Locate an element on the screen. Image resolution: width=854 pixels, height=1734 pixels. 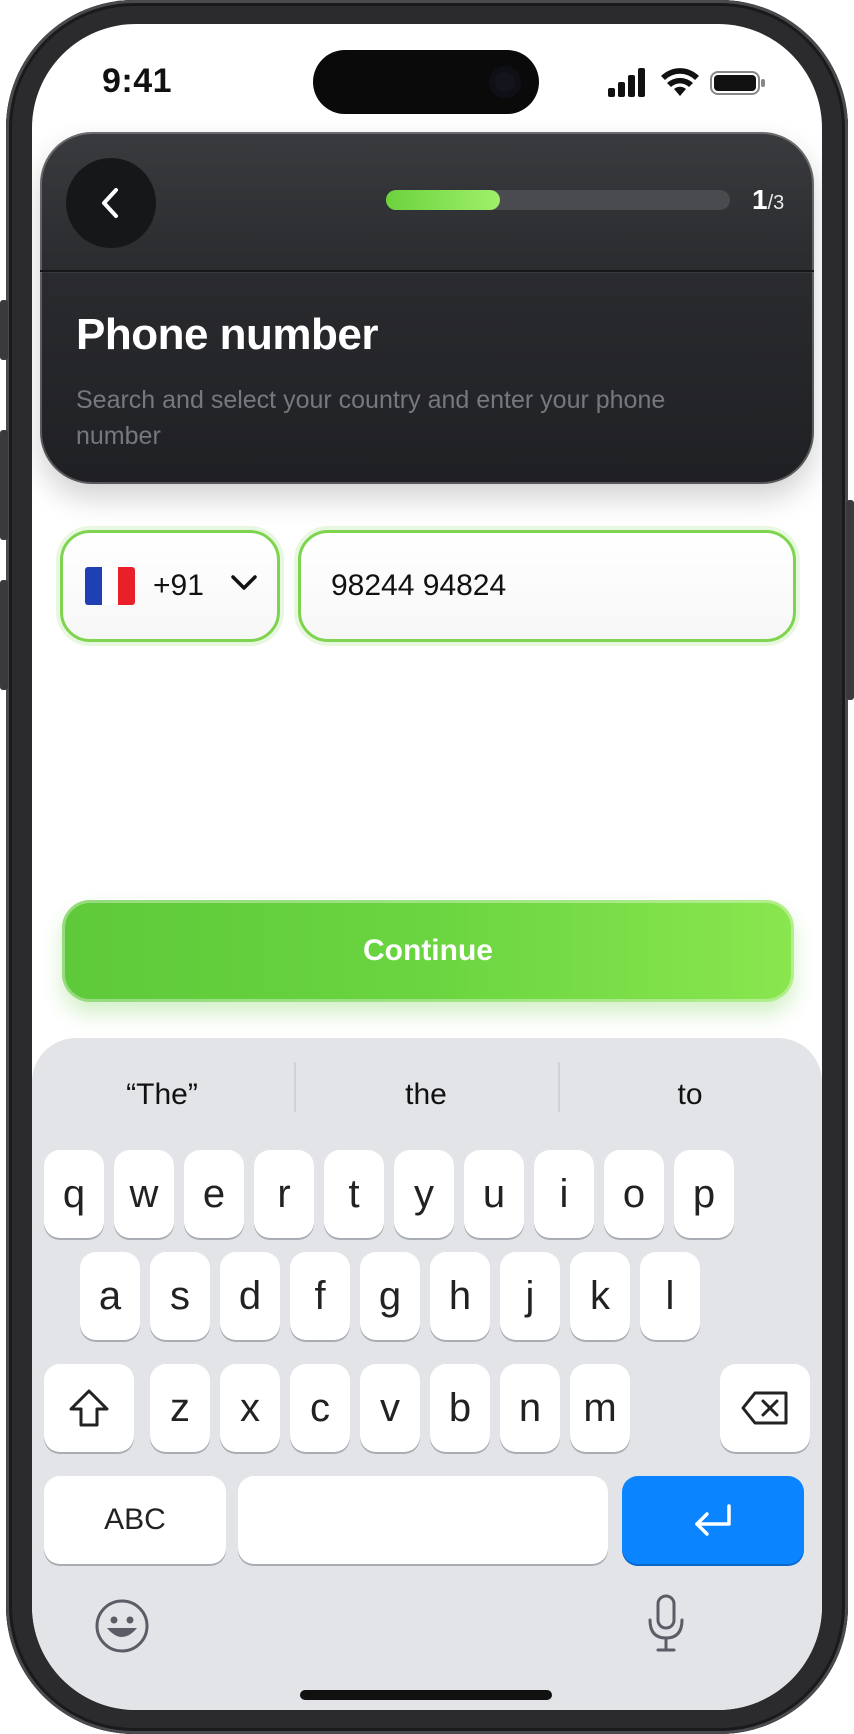
wifi-icon is located at coordinates (680, 82).